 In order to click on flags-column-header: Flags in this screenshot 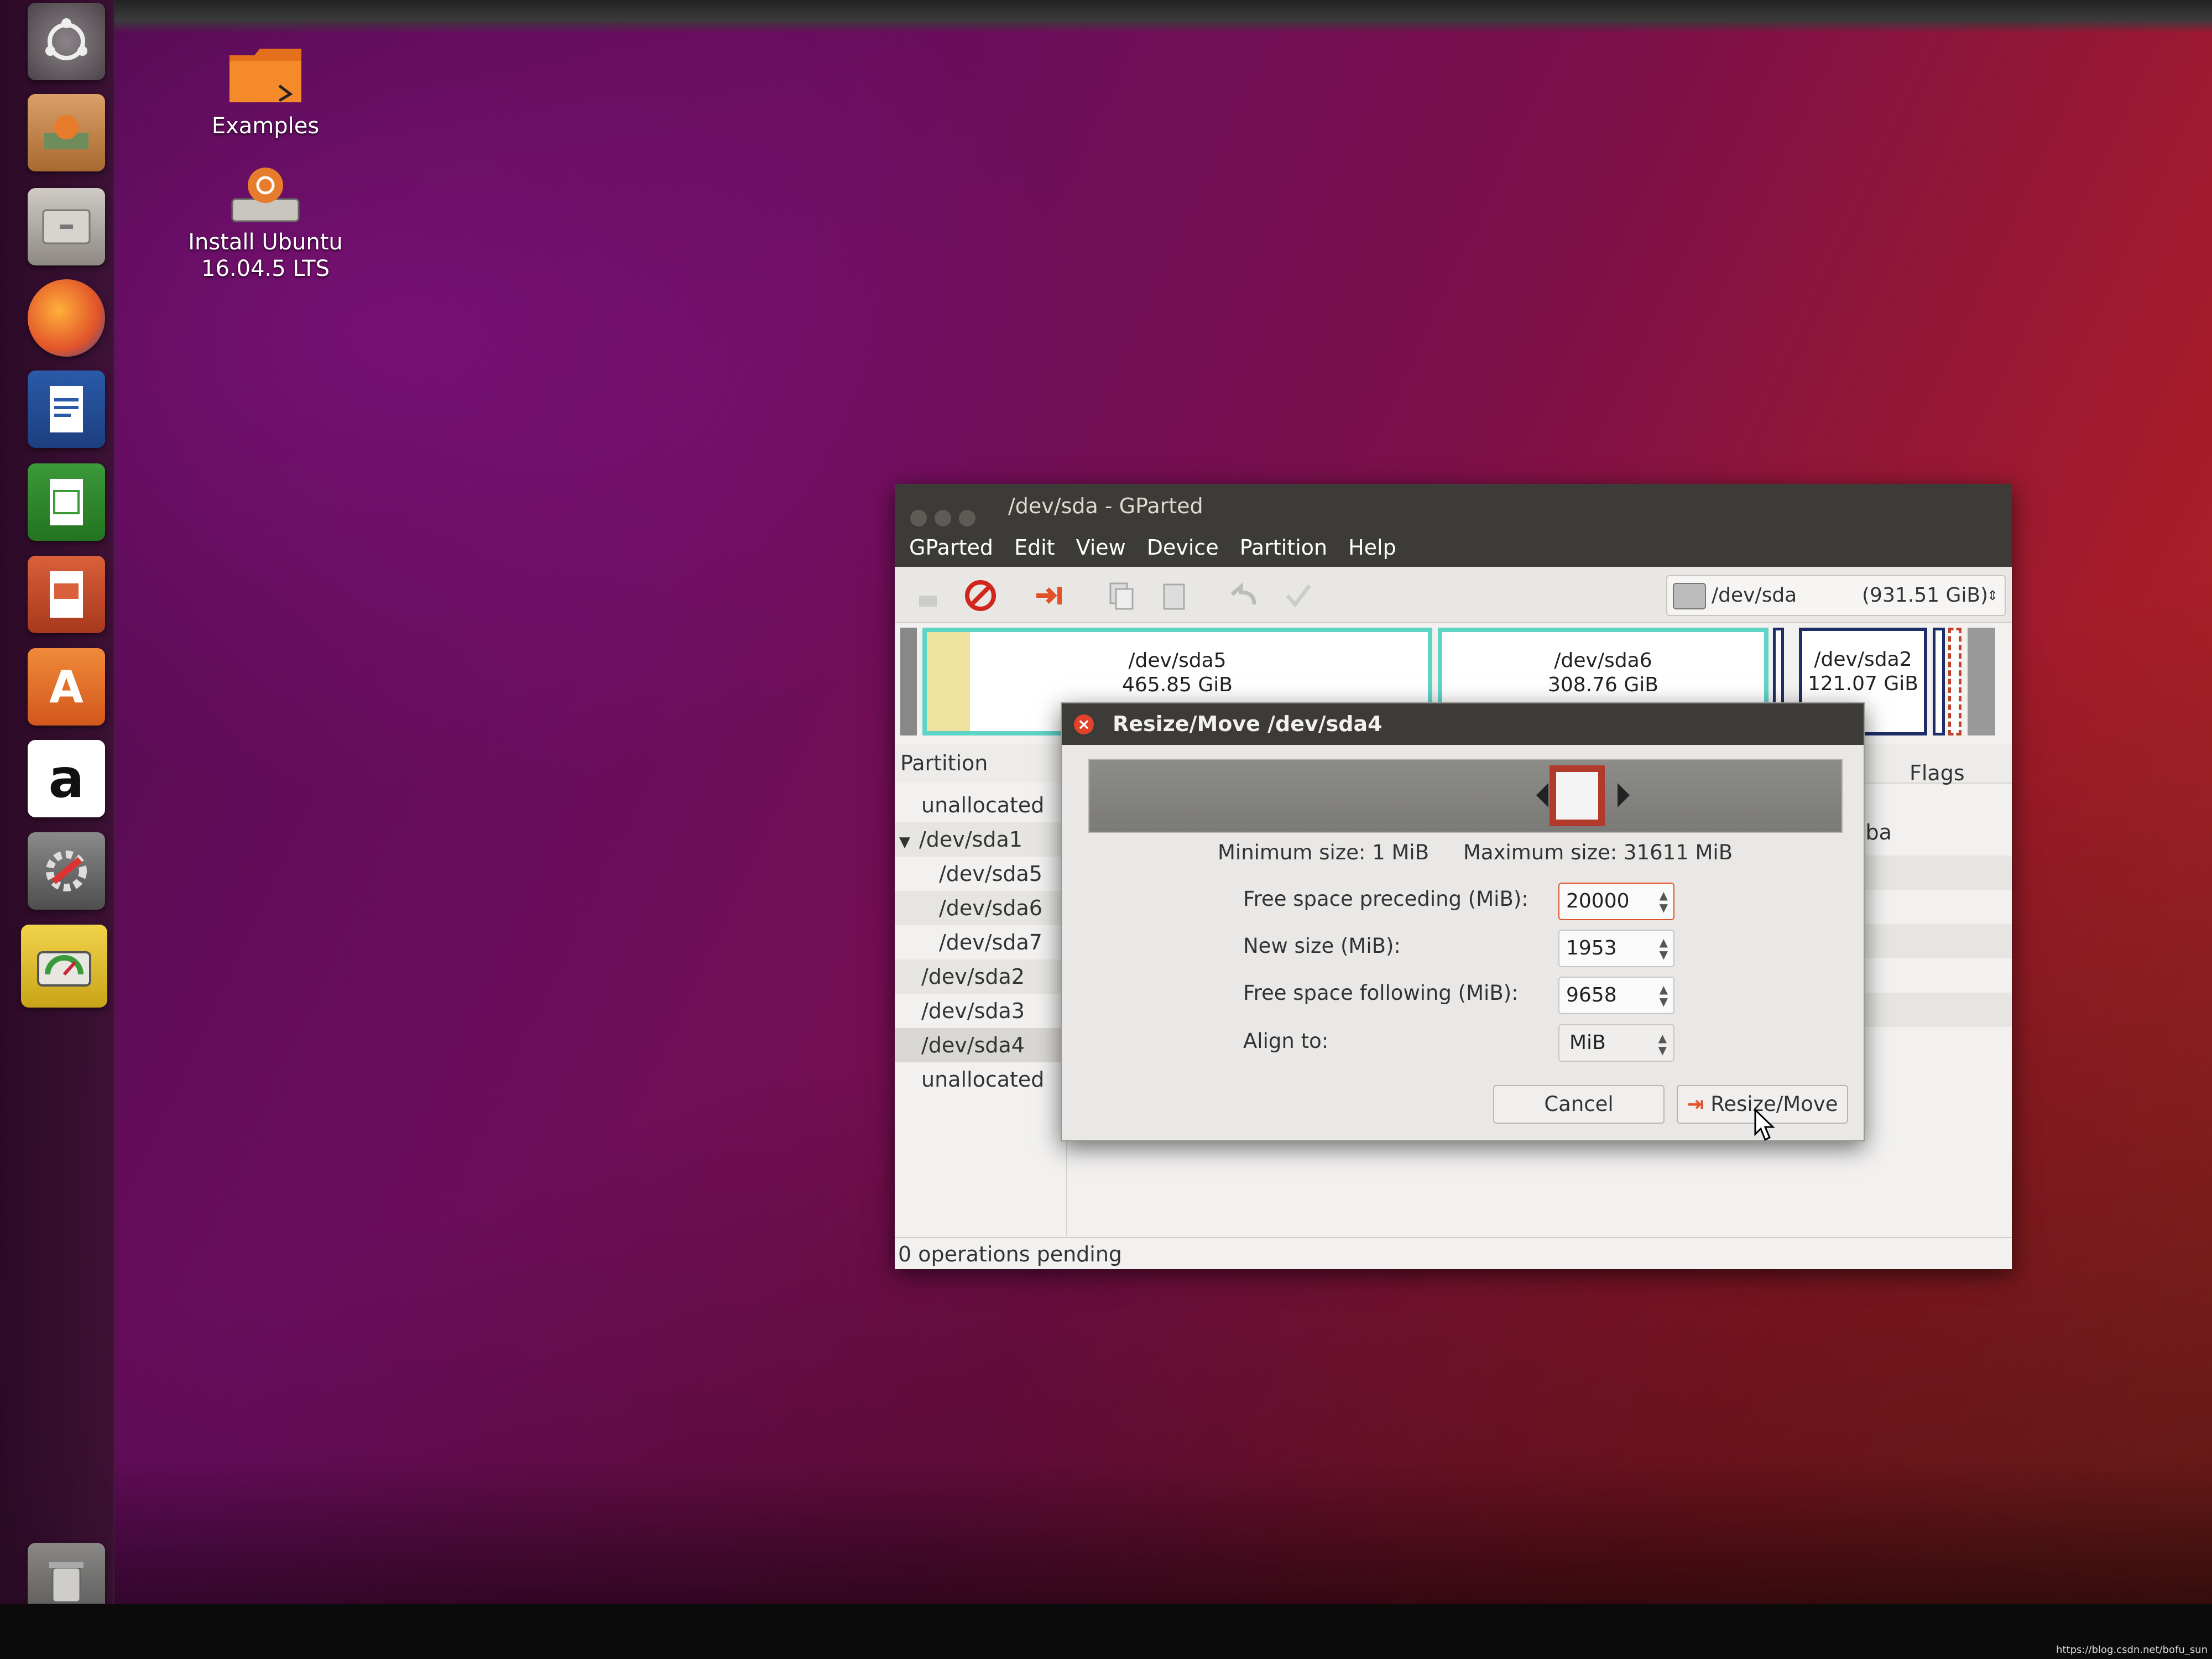, I will do `click(1938, 773)`.